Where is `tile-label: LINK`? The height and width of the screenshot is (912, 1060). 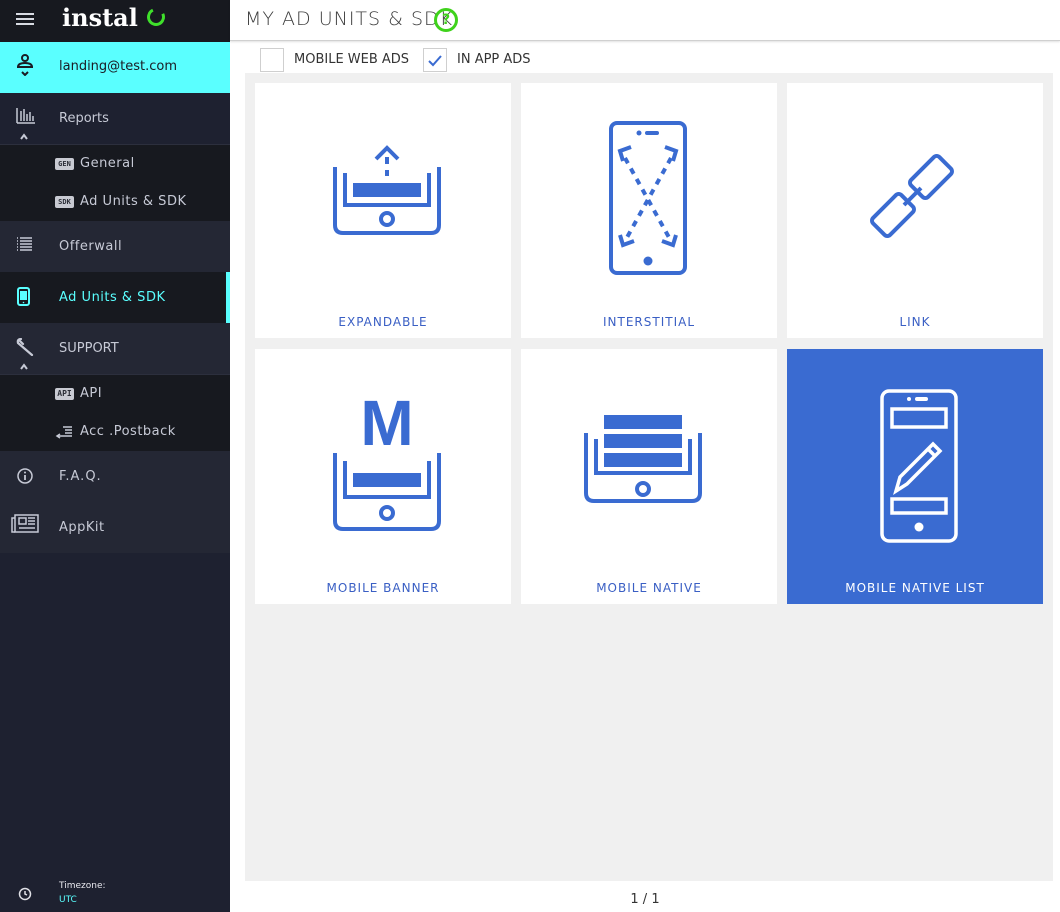 tile-label: LINK is located at coordinates (915, 322).